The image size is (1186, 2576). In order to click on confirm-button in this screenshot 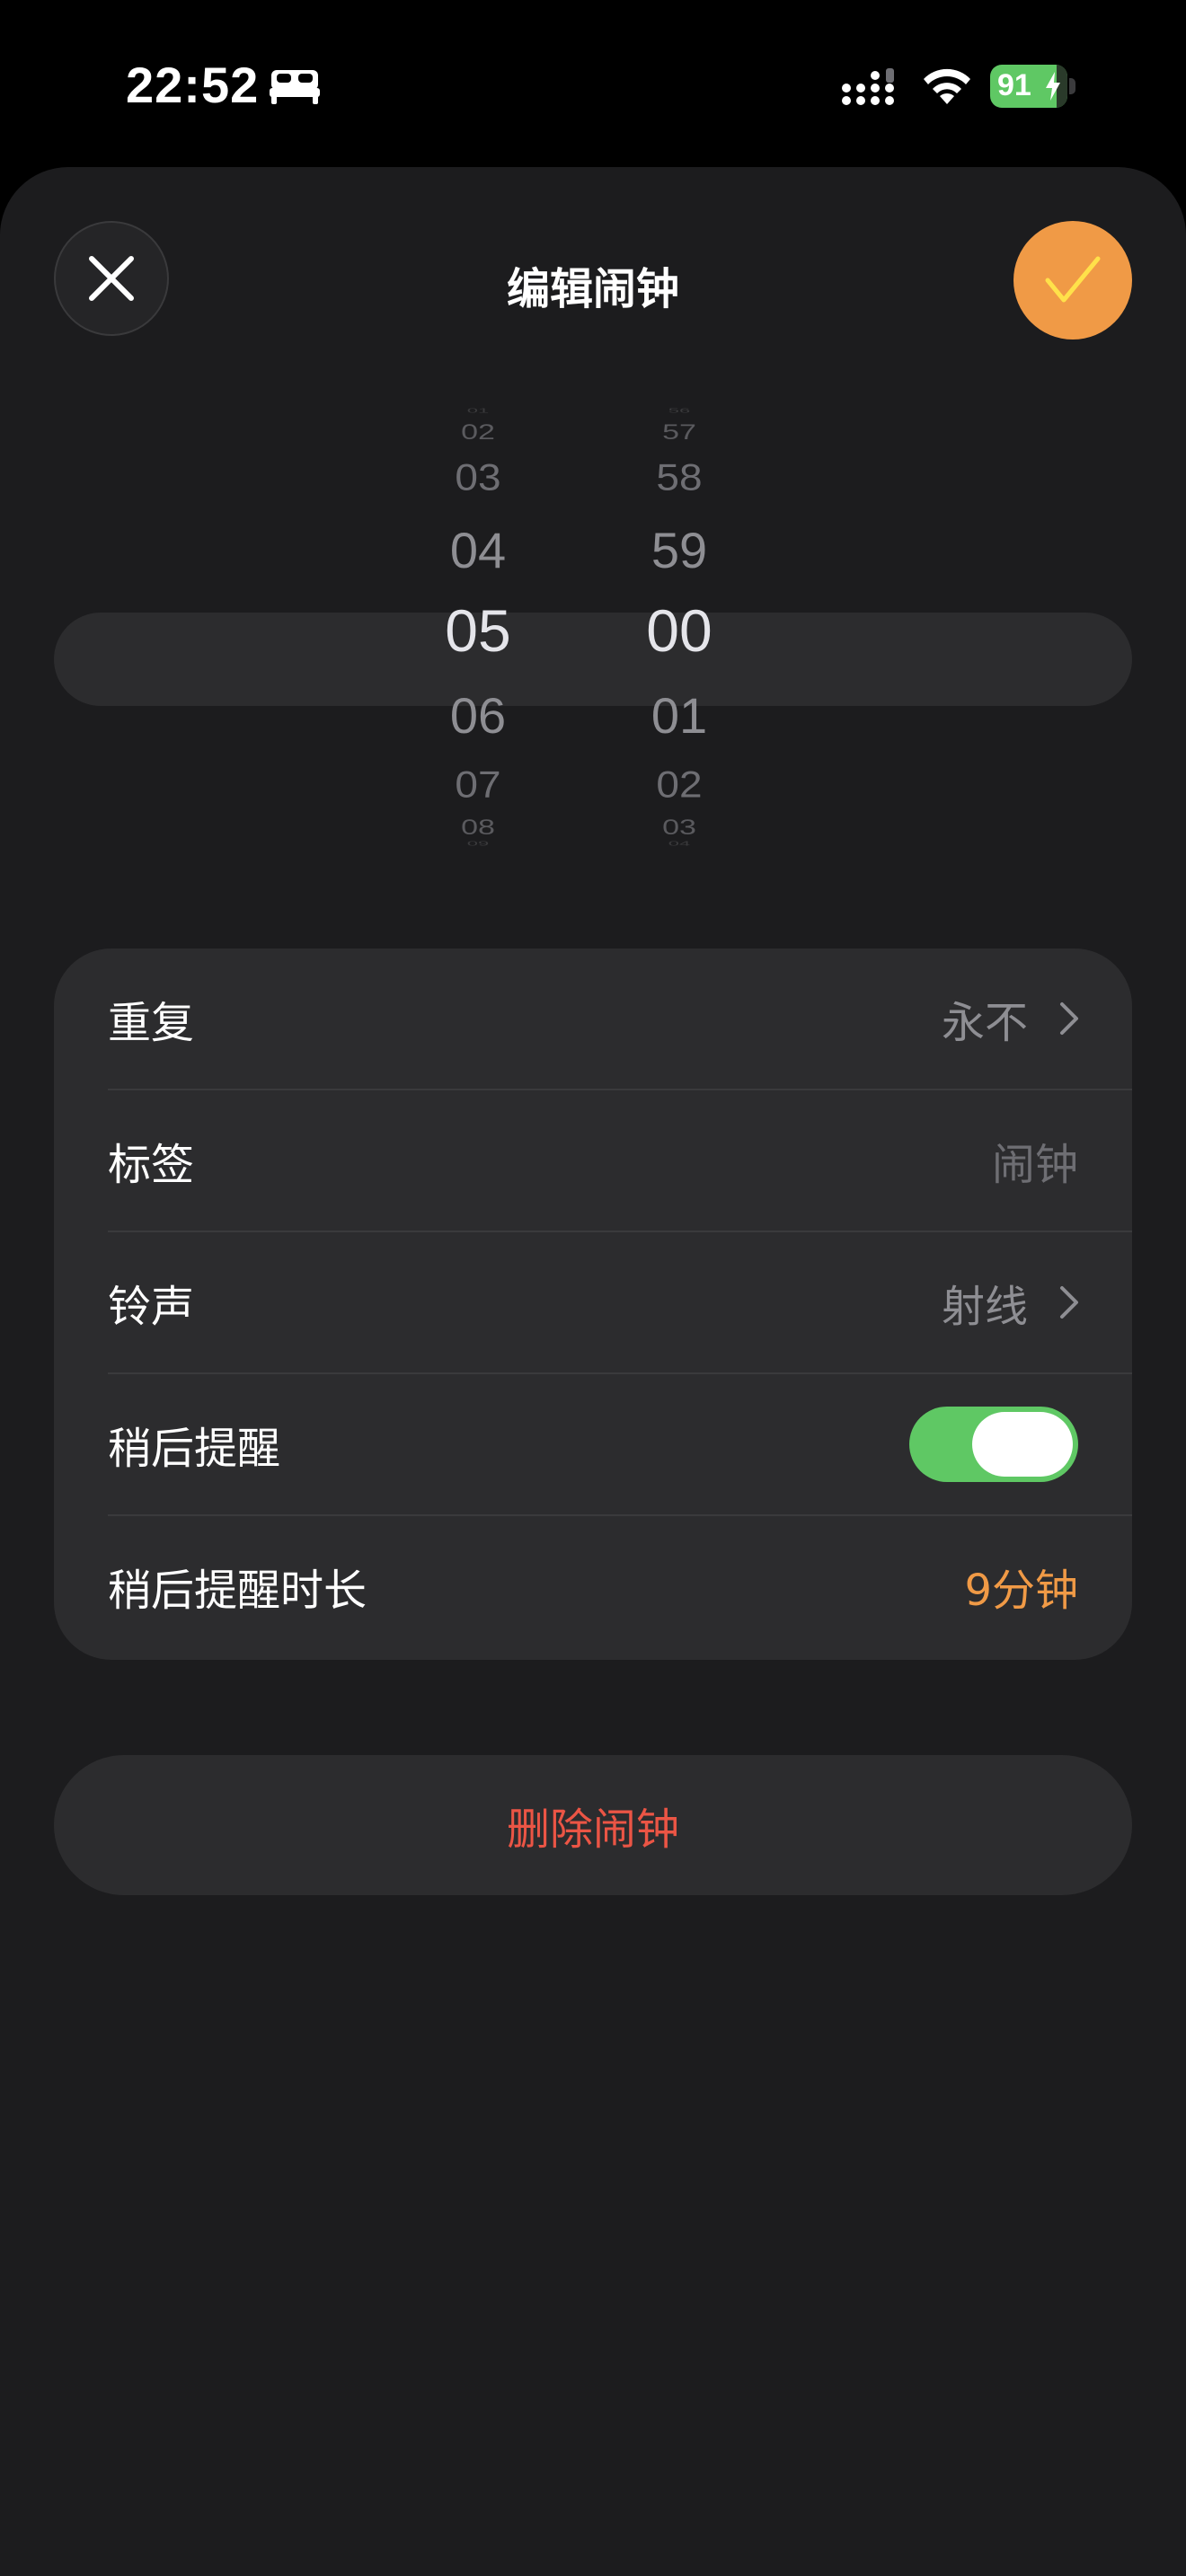, I will do `click(1072, 280)`.